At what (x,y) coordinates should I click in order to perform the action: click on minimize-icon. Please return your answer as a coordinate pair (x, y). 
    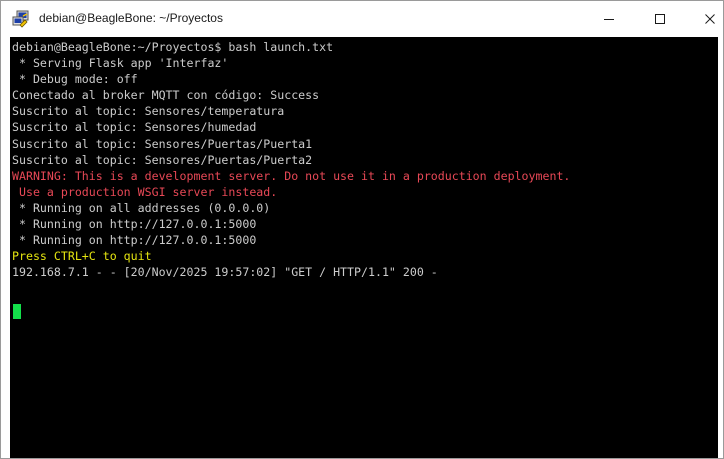
    Looking at the image, I should click on (609, 19).